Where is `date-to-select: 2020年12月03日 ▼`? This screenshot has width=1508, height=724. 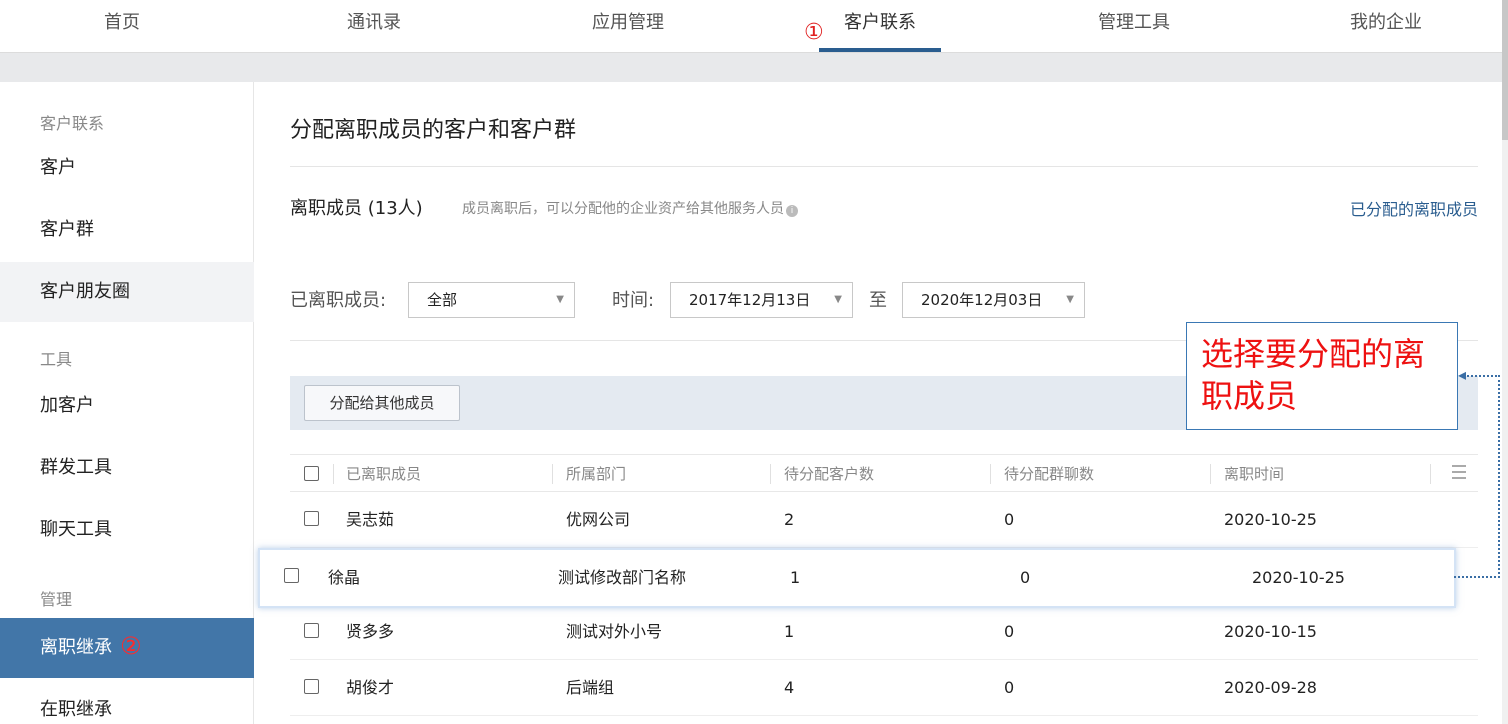 date-to-select: 2020年12月03日 ▼ is located at coordinates (993, 300).